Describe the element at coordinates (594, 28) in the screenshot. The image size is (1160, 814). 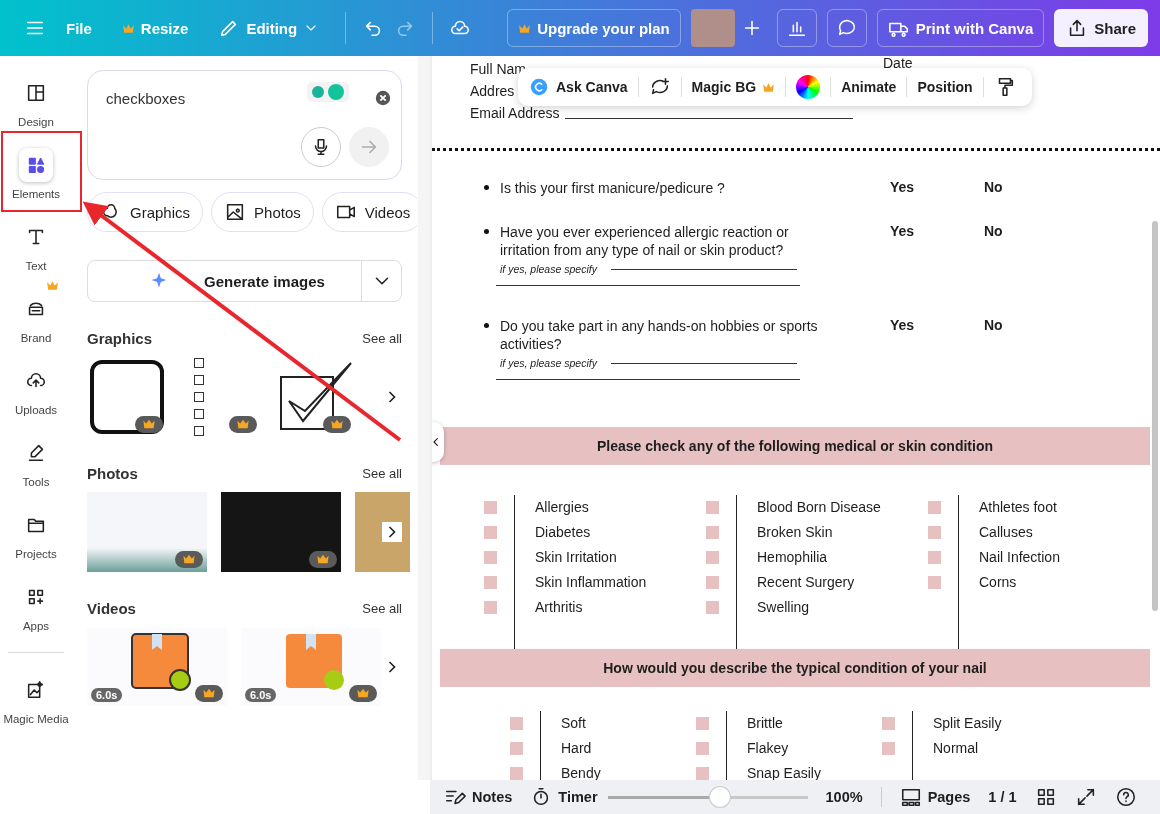
I see `upgrade-button: Upgrade your plan` at that location.